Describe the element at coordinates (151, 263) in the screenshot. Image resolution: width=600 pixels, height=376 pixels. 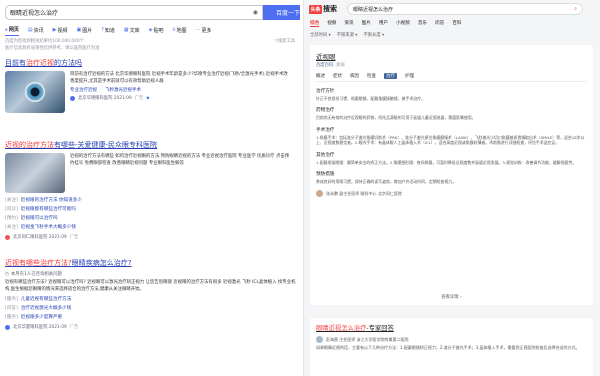
I see `result-3-title: 近视有哪些治疗方法?眼睛疾病怎么治疗?` at that location.